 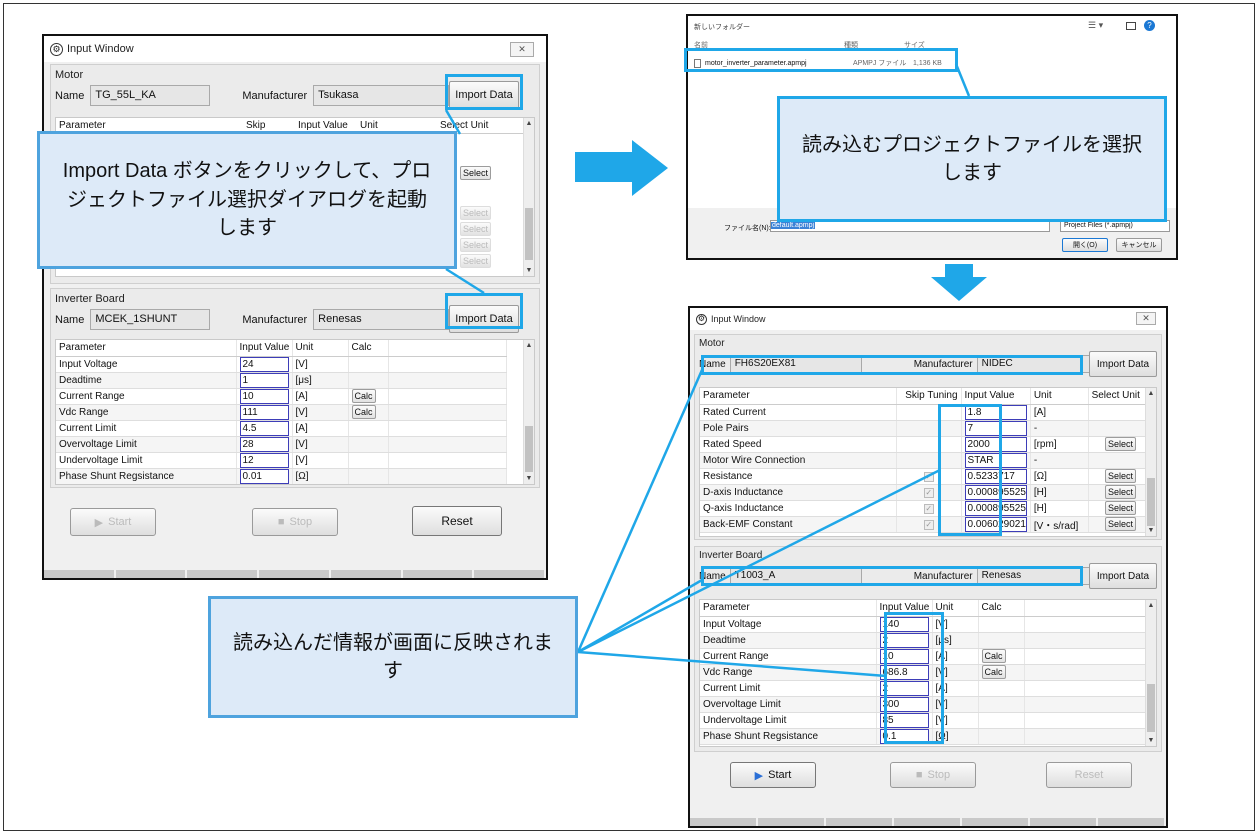 I want to click on callout-reflect: 読み込んだ情報が画面に反映されます, so click(x=393, y=657).